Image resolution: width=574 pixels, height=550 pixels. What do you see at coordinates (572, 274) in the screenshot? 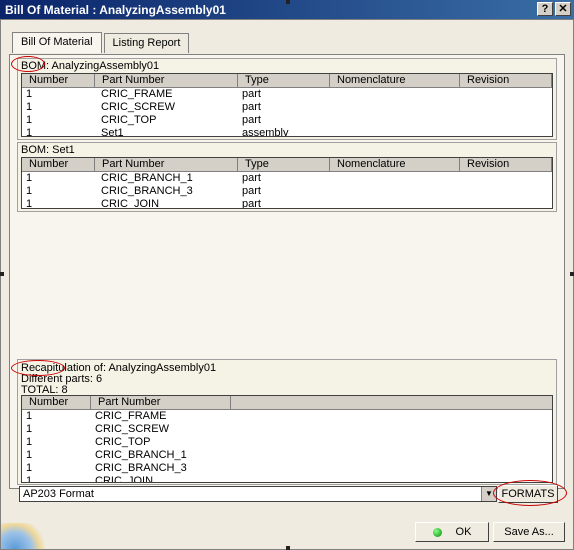
I see `resize-handle-right` at bounding box center [572, 274].